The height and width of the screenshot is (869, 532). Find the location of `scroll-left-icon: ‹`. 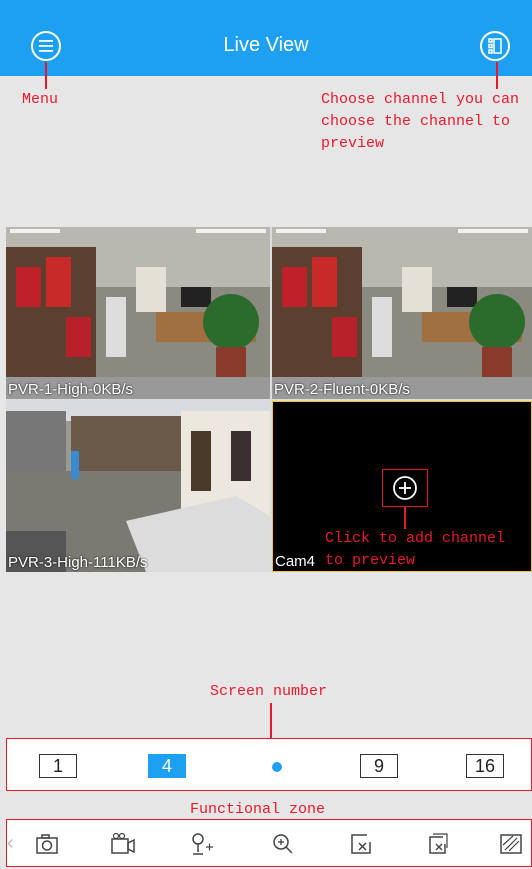

scroll-left-icon: ‹ is located at coordinates (10, 843).